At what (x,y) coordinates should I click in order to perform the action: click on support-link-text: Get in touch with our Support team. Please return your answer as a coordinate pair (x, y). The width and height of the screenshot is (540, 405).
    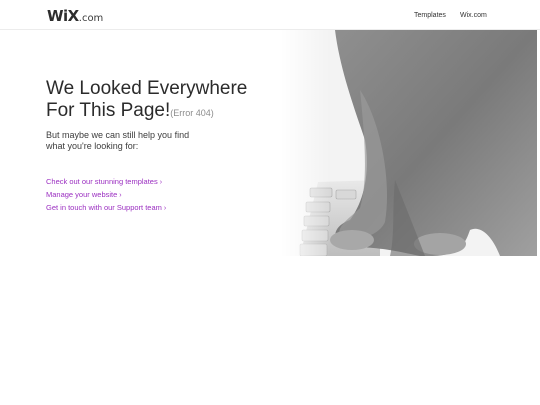
    Looking at the image, I should click on (104, 207).